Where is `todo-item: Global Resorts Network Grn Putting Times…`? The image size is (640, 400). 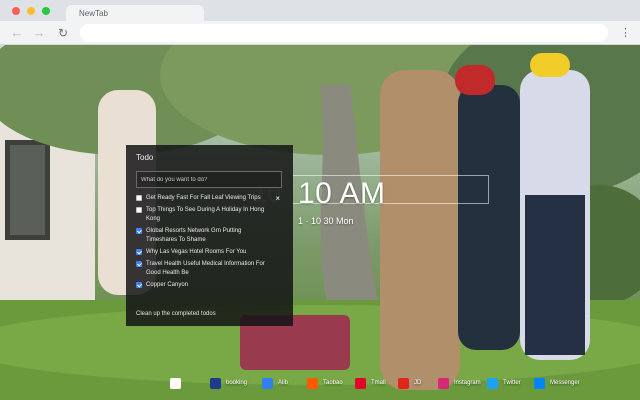
todo-item: Global Resorts Network Grn Putting Times… is located at coordinates (209, 236).